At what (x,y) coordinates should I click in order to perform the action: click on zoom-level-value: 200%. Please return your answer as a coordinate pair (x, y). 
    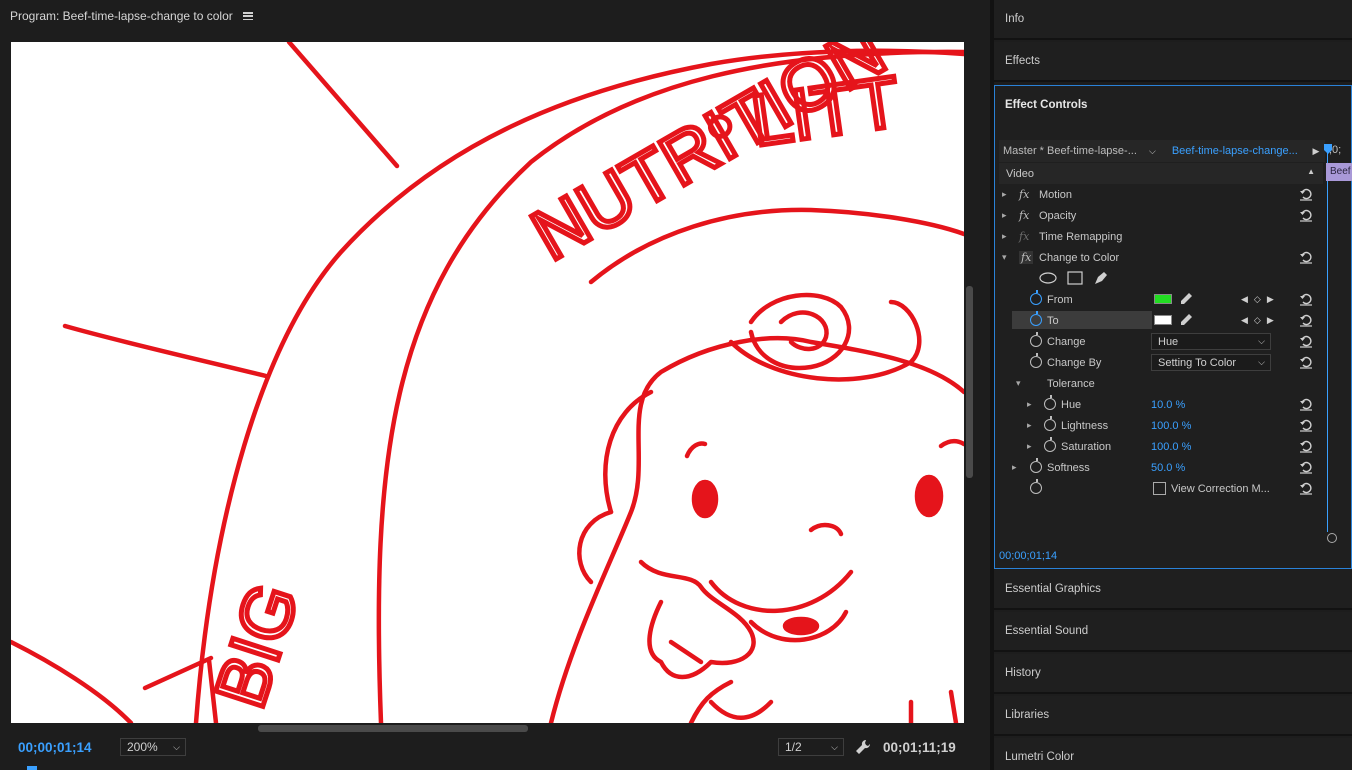
    Looking at the image, I should click on (142, 747).